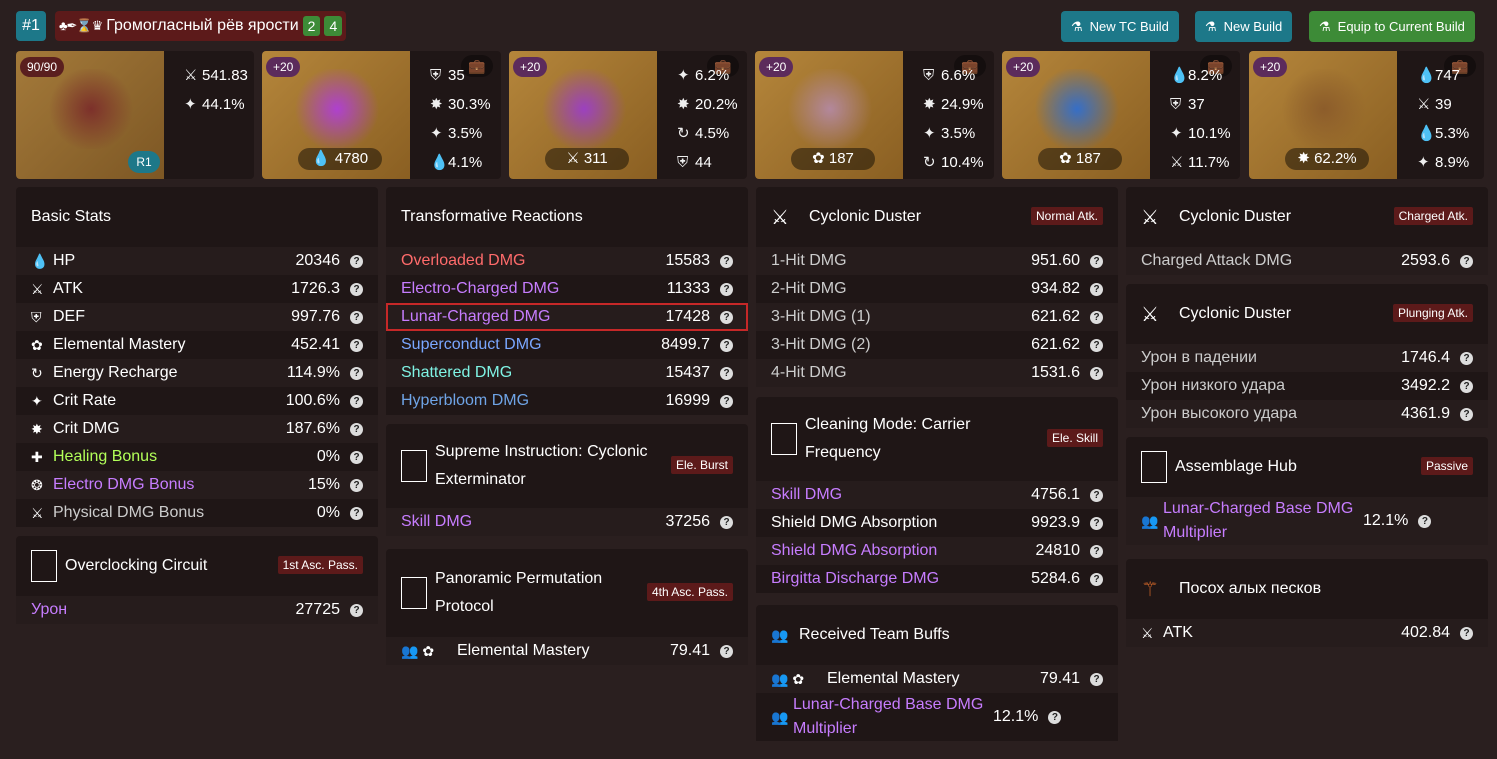 The image size is (1497, 759). What do you see at coordinates (465, 400) in the screenshot?
I see `stat-label: Hyperbloom DMG` at bounding box center [465, 400].